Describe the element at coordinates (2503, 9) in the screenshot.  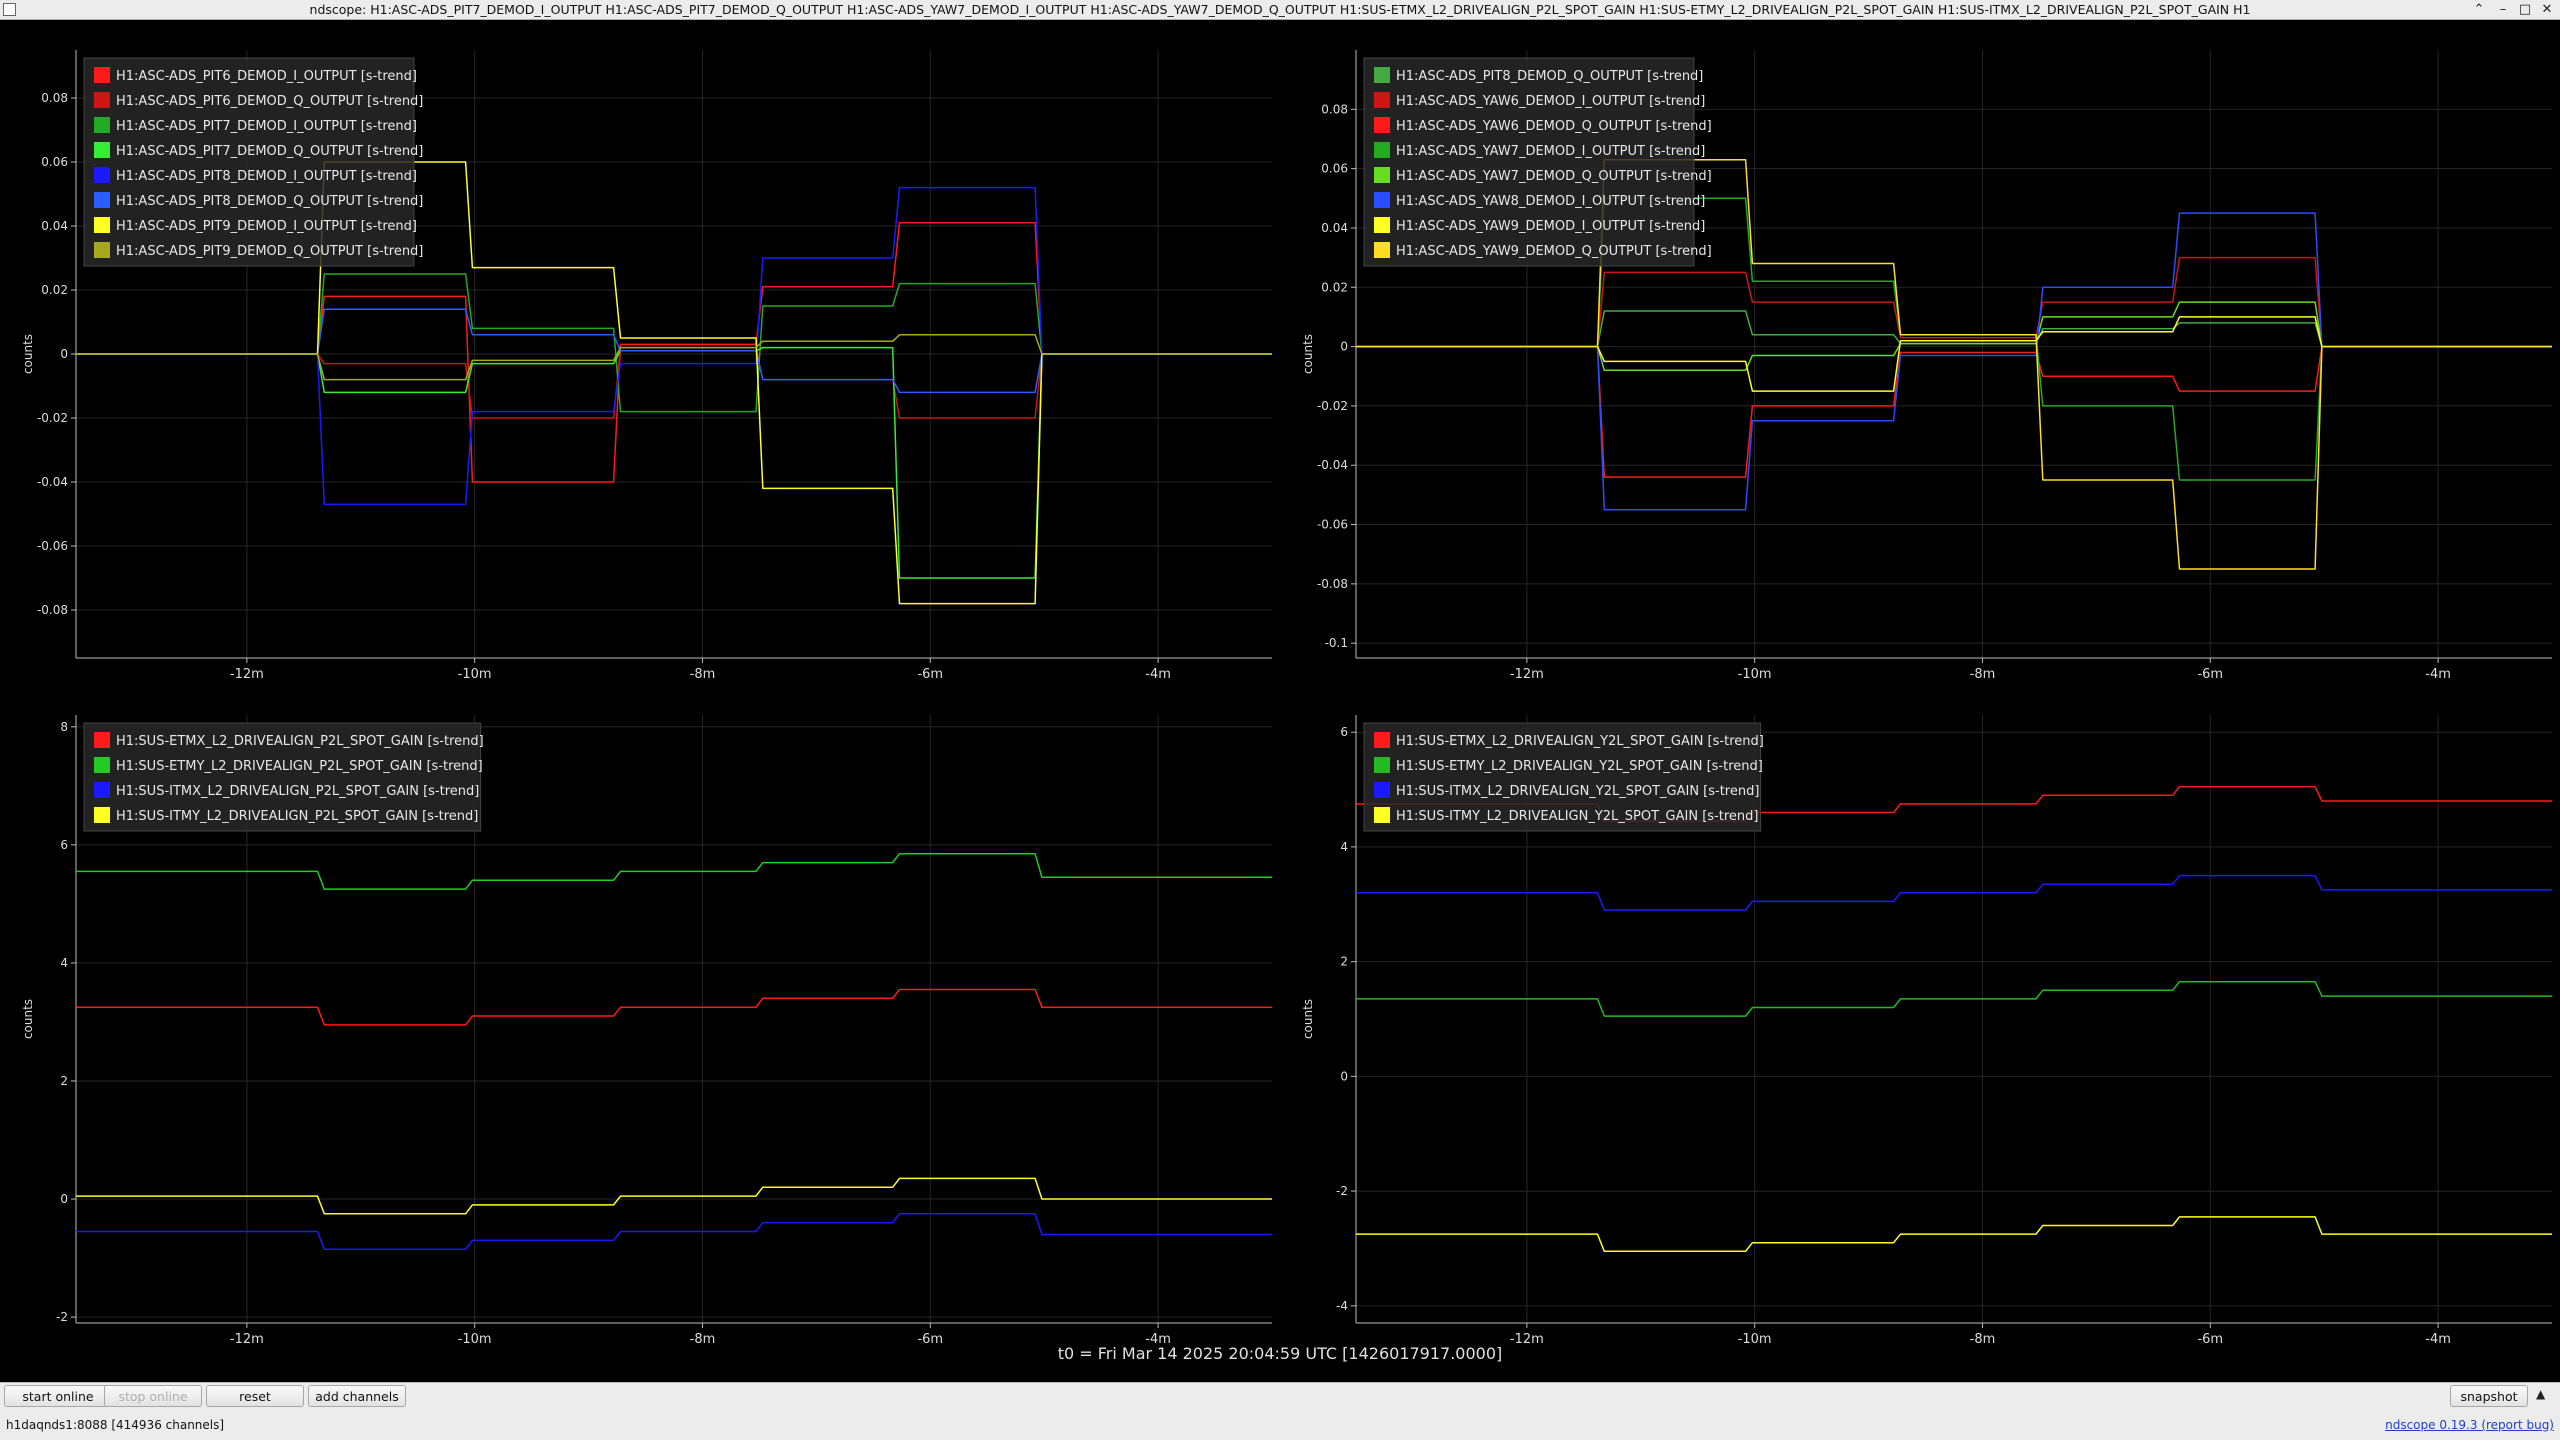
I see `minimize-icon: –` at that location.